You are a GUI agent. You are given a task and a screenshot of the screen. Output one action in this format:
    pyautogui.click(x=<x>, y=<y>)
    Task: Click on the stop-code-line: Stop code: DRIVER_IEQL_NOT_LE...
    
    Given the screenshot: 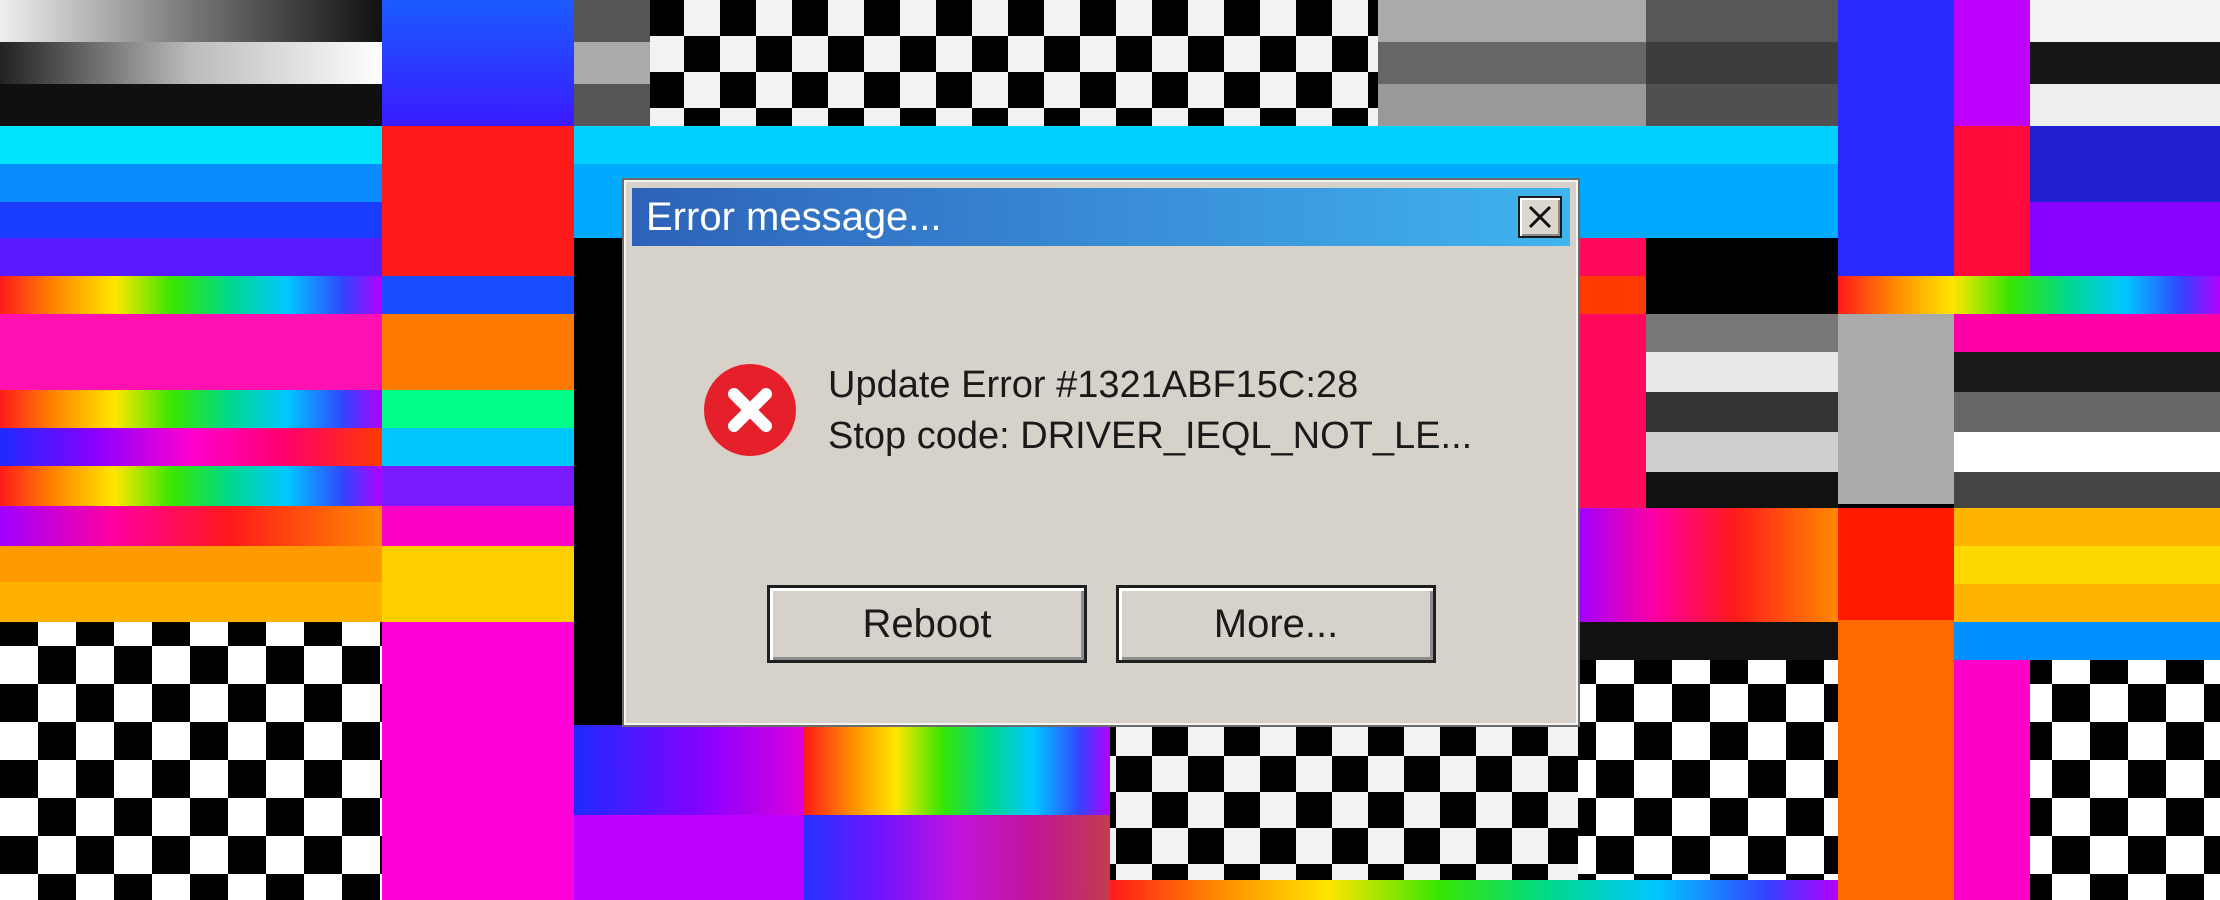 What is the action you would take?
    pyautogui.click(x=1150, y=436)
    